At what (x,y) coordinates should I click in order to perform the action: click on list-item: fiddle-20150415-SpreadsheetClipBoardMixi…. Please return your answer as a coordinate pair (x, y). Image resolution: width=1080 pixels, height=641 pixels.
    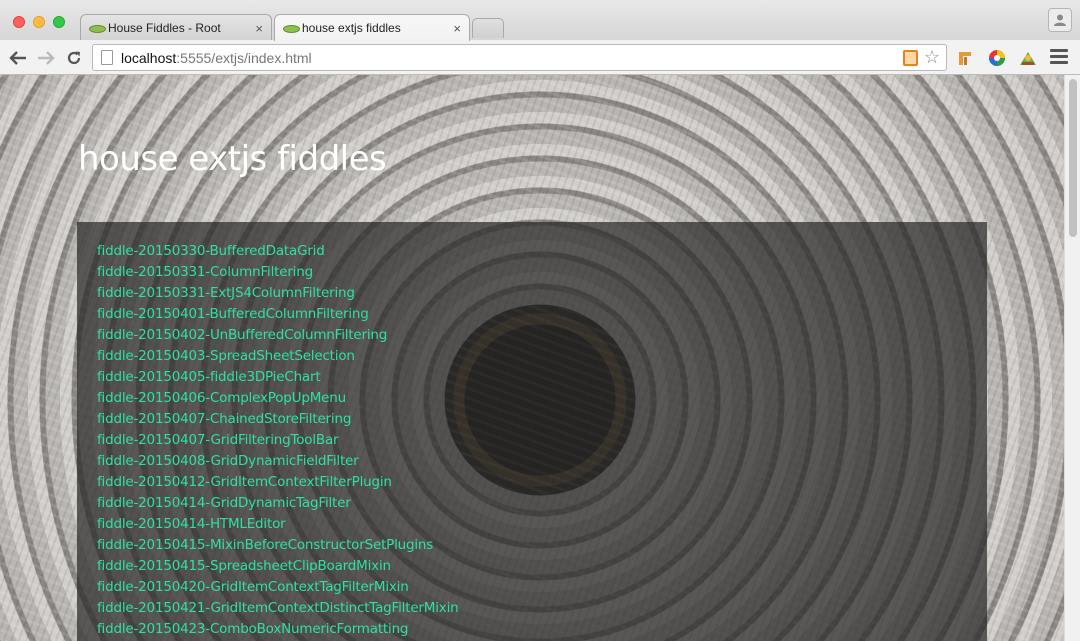
    Looking at the image, I should click on (532, 567).